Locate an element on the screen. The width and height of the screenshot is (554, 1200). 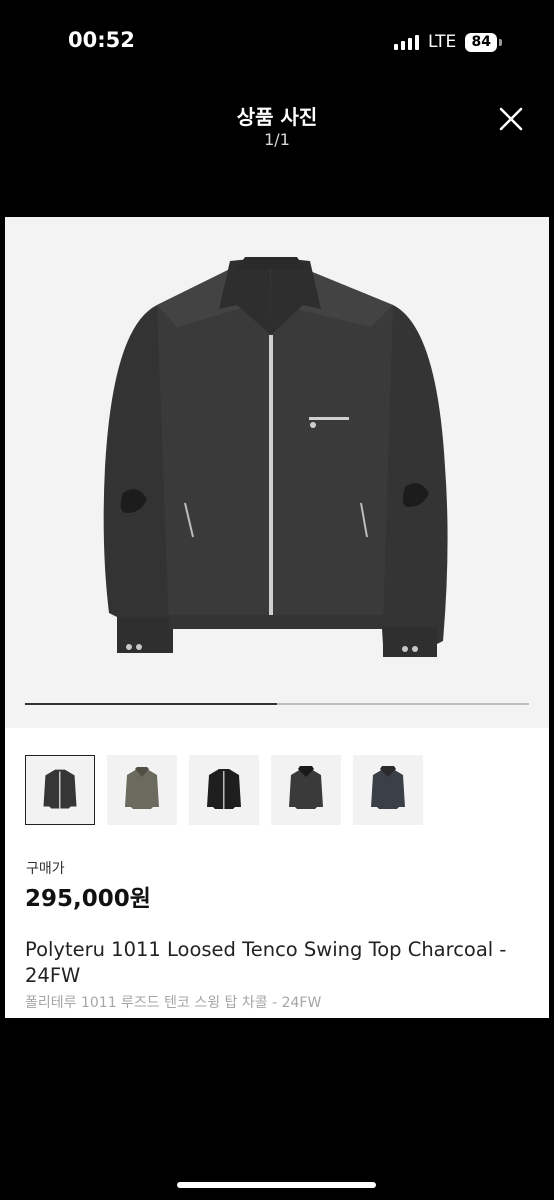
status-icons: LTE 84 is located at coordinates (448, 42).